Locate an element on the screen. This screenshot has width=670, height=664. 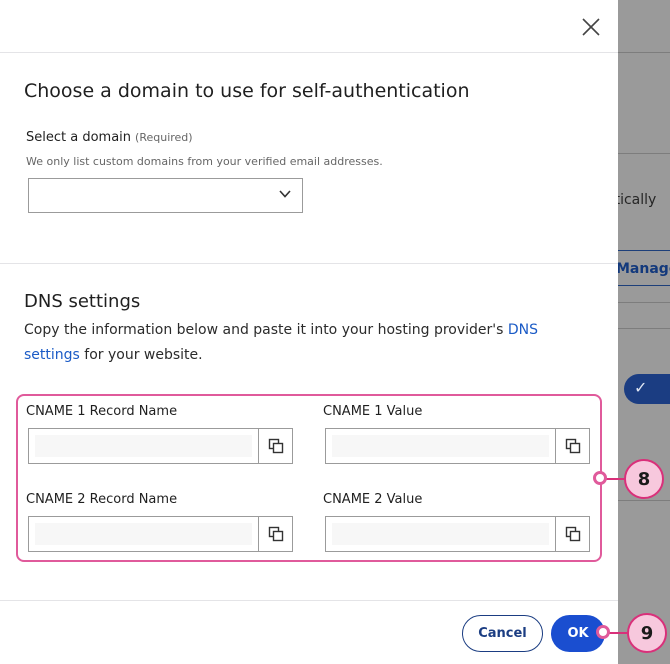
cancel-button: Cancel is located at coordinates (502, 633).